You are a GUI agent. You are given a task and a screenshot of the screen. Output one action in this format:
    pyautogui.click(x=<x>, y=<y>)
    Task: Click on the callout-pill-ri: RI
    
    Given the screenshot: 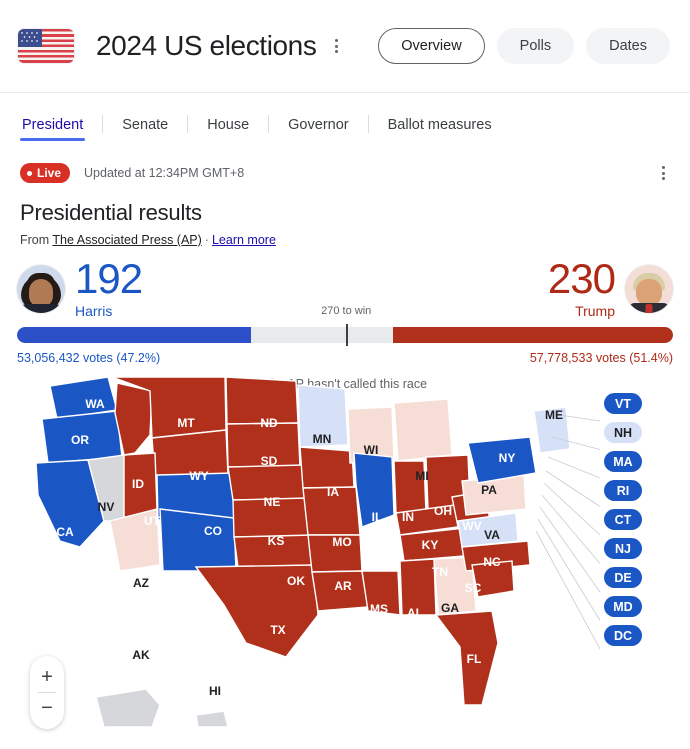 What is the action you would take?
    pyautogui.click(x=623, y=490)
    